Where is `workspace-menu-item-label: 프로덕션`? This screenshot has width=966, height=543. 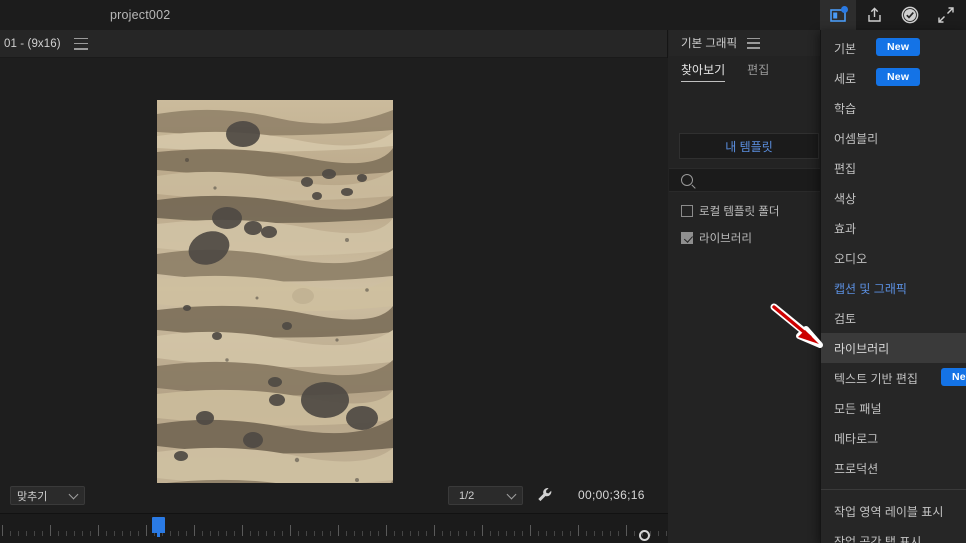
workspace-menu-item-label: 프로덕션 is located at coordinates (856, 468).